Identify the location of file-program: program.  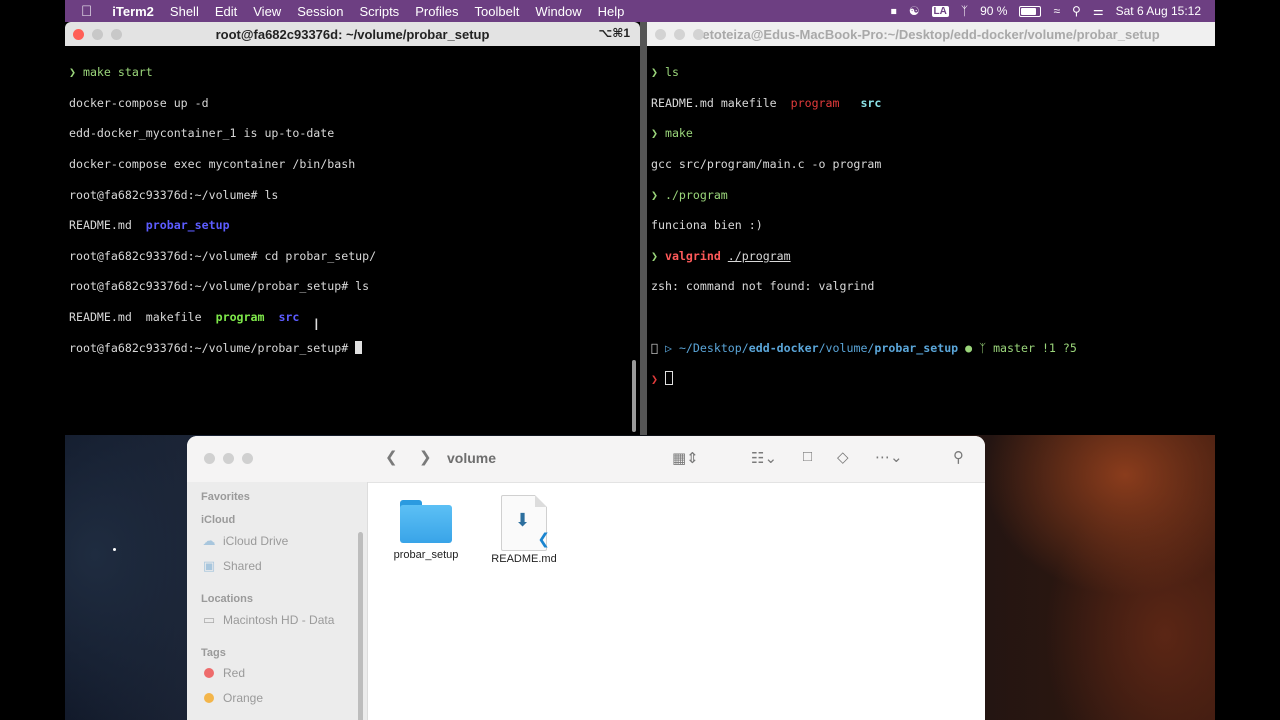
(815, 102).